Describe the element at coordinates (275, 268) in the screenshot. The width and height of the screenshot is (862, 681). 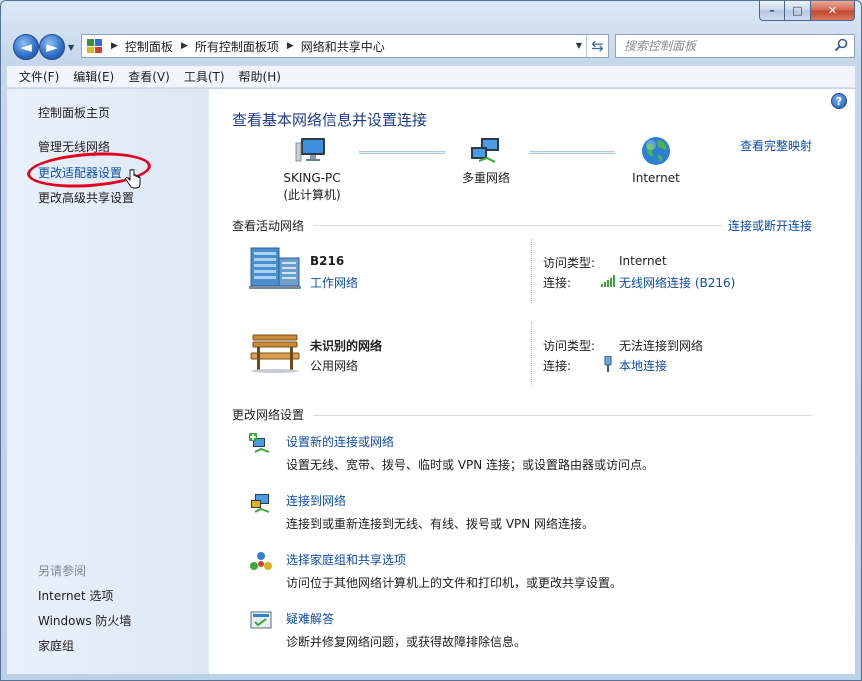
I see `office-building-icon` at that location.